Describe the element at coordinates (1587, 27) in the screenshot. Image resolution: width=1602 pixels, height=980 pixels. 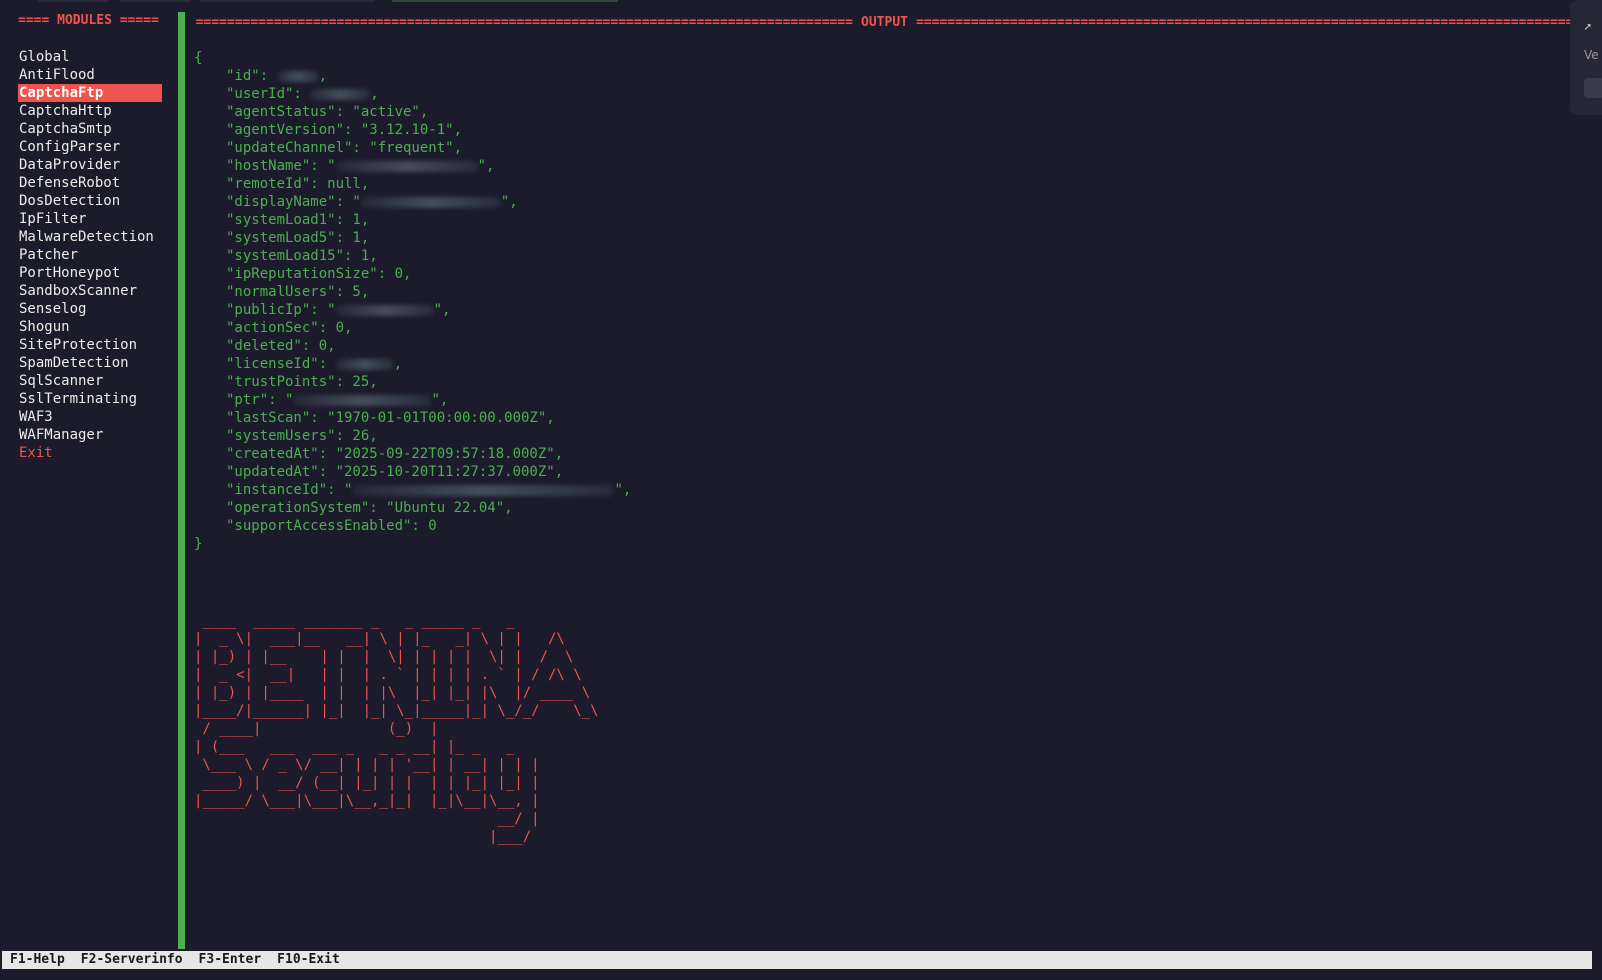
I see `rocket-icon: ➚` at that location.